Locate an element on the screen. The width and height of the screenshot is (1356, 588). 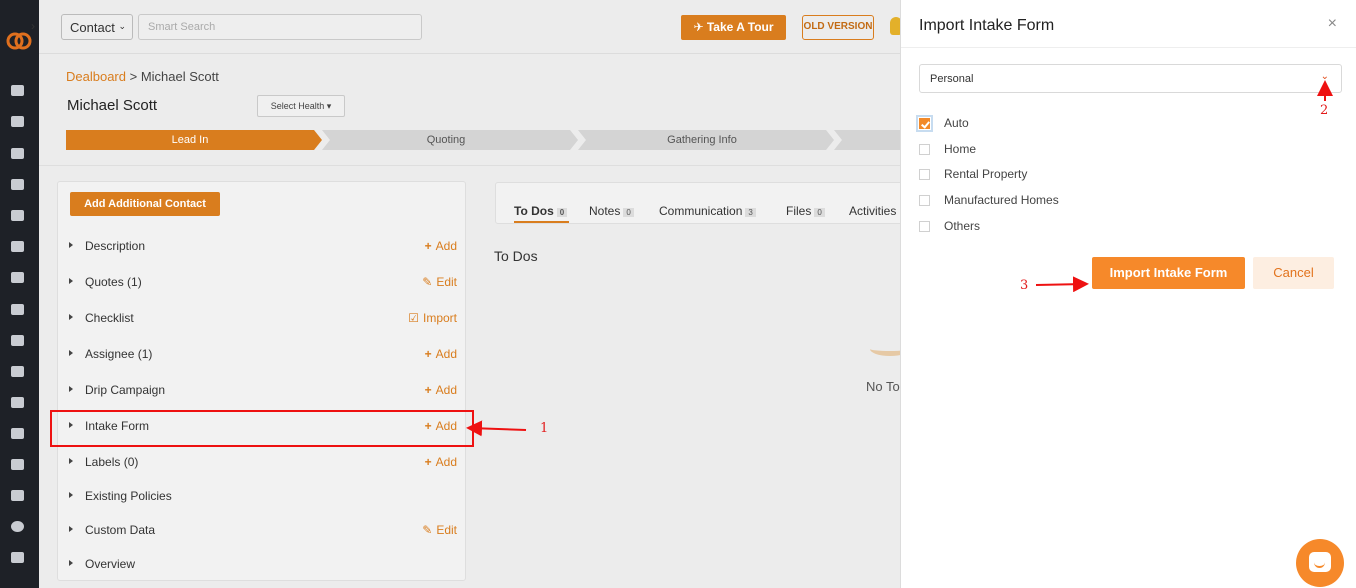
dashboard-icon is located at coordinates (17, 90).